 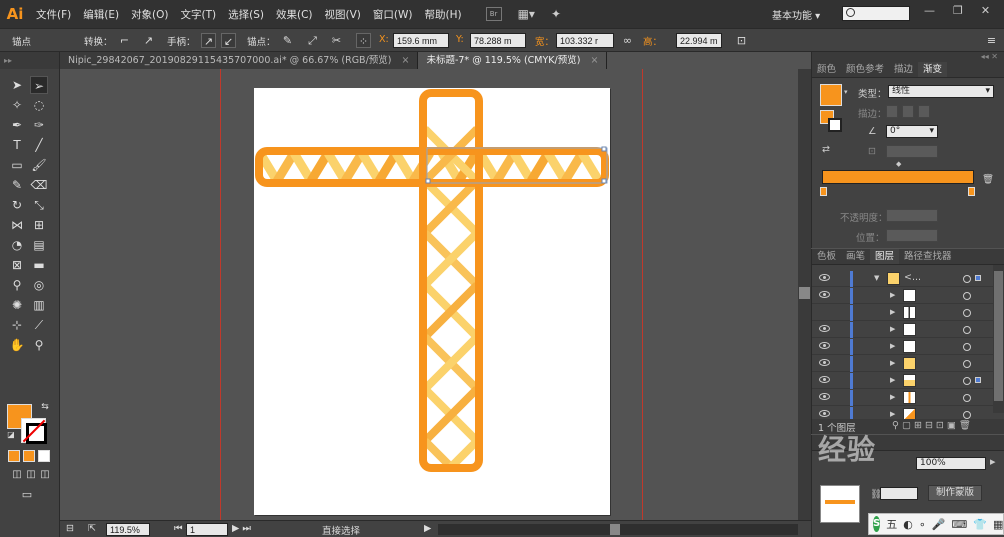 I want to click on width-field, so click(x=585, y=40).